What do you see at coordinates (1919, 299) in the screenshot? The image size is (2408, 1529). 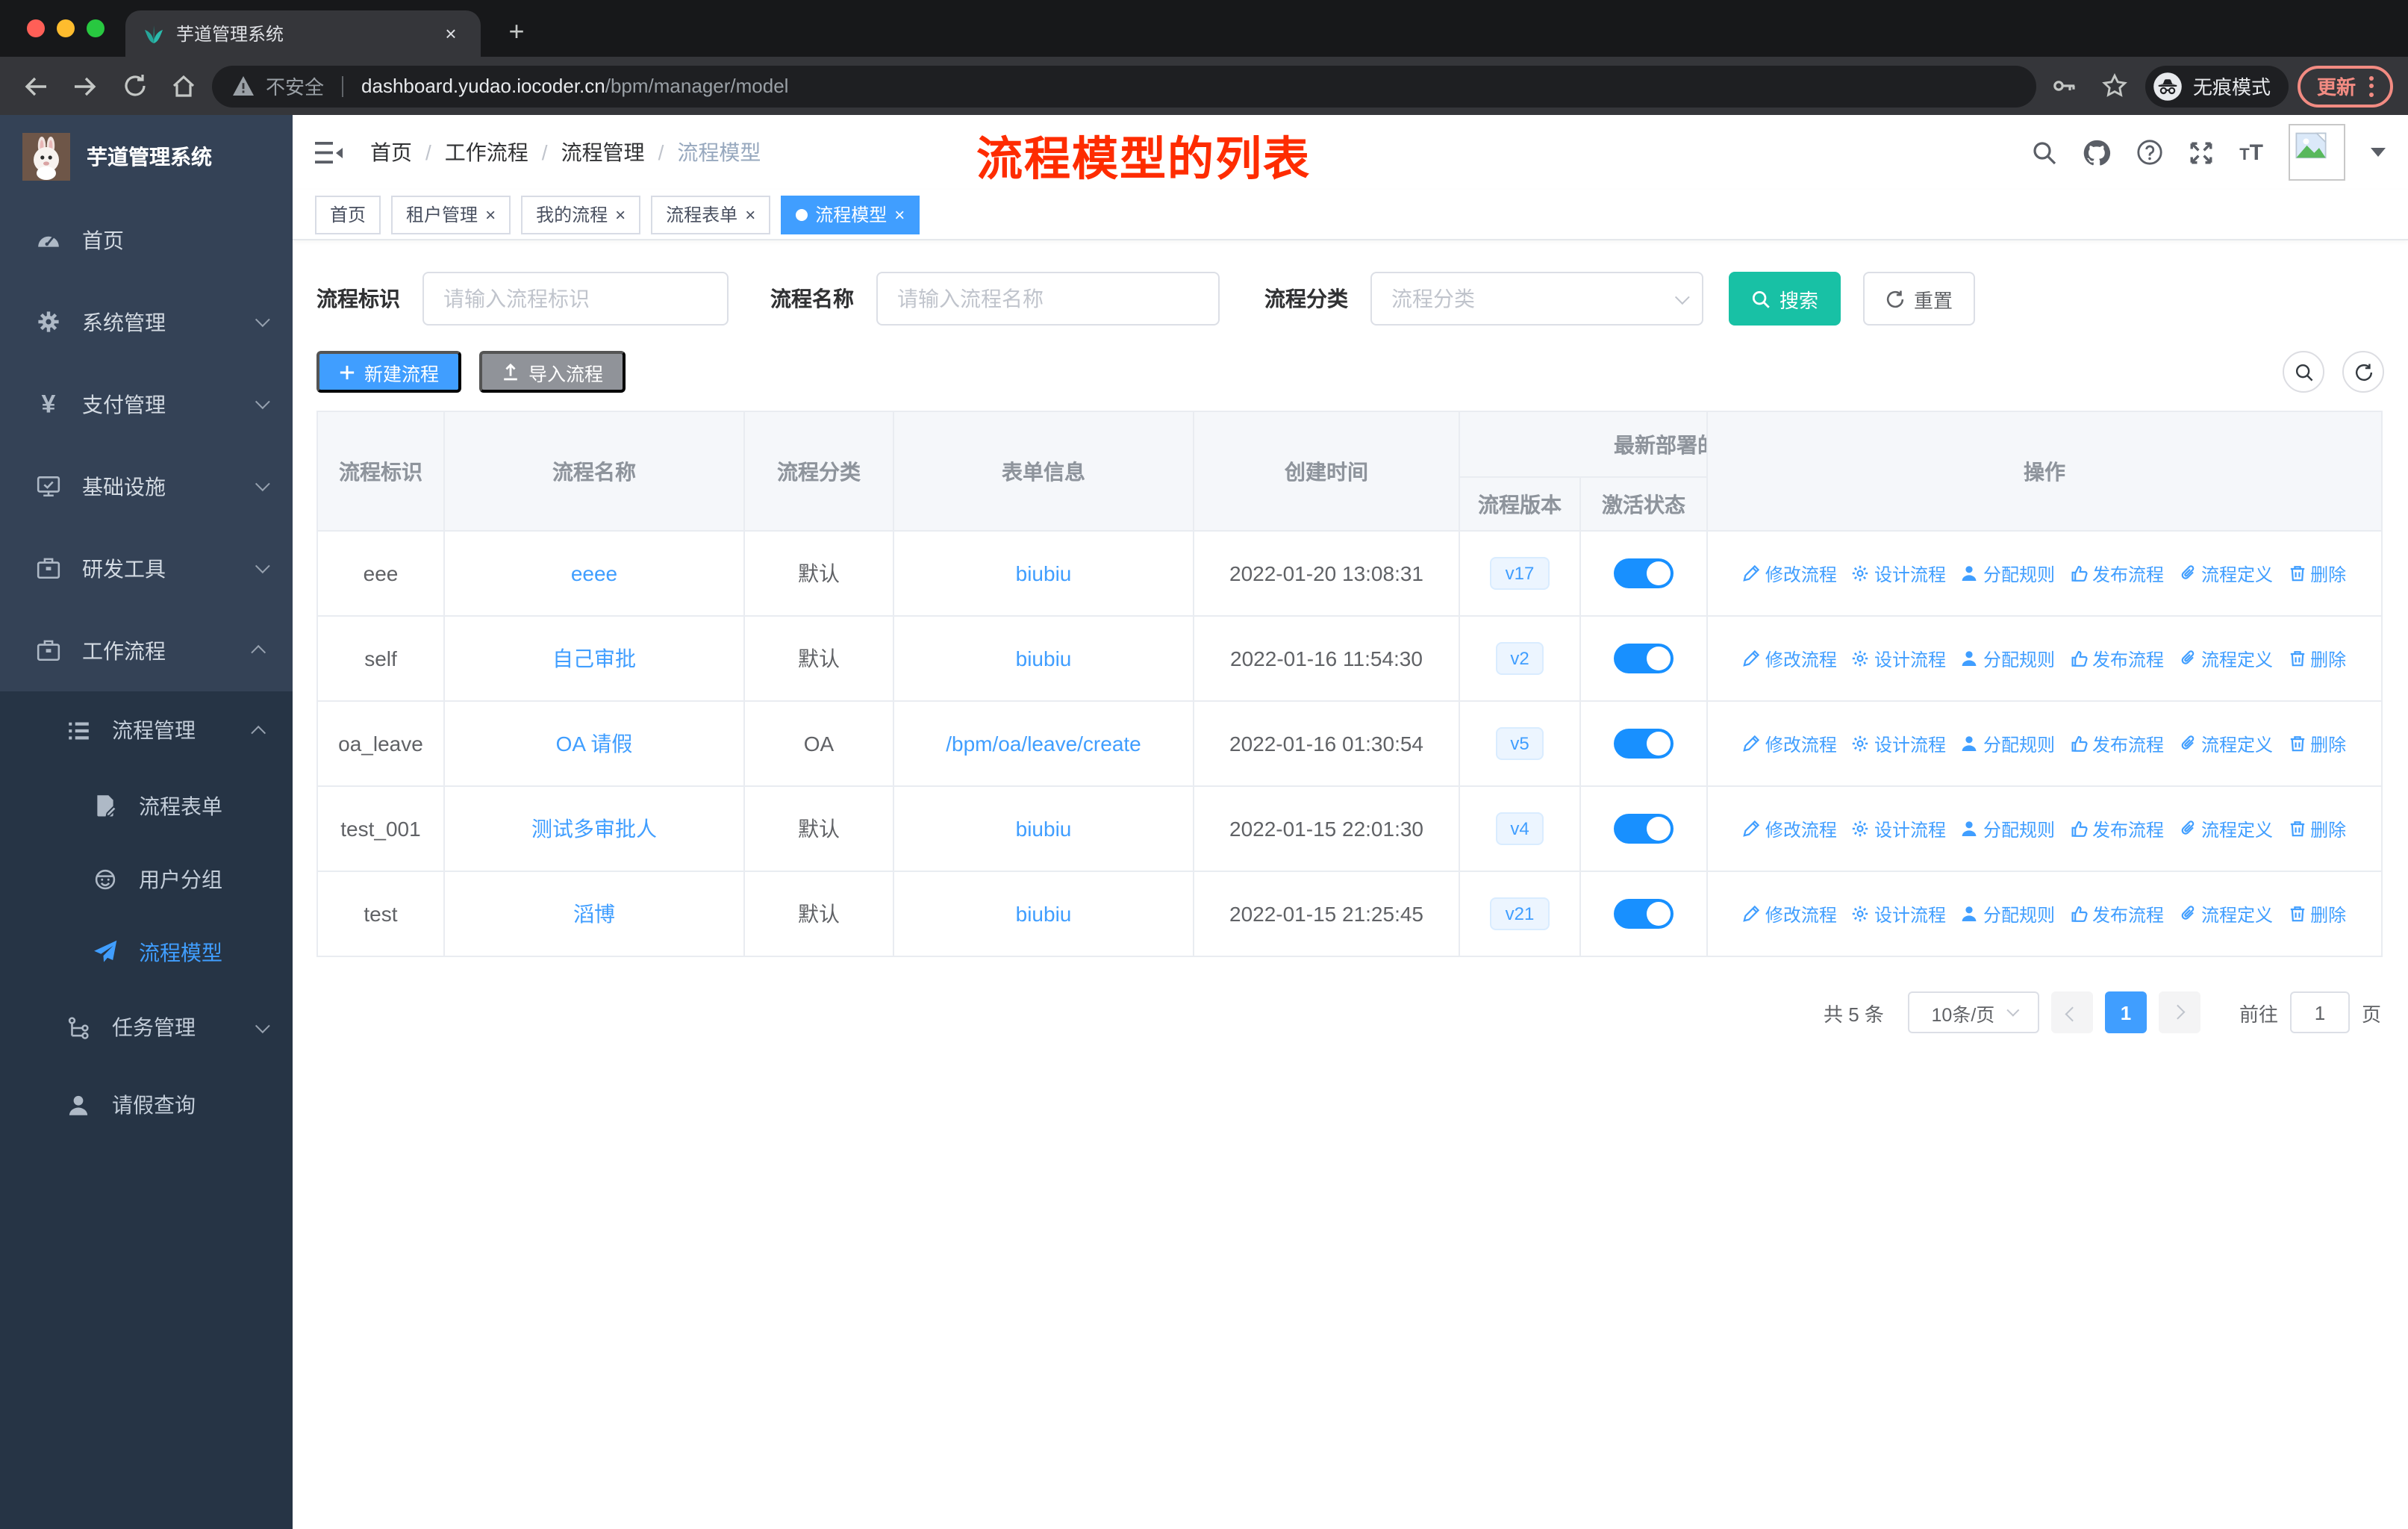 I see `reset-button: 重置` at bounding box center [1919, 299].